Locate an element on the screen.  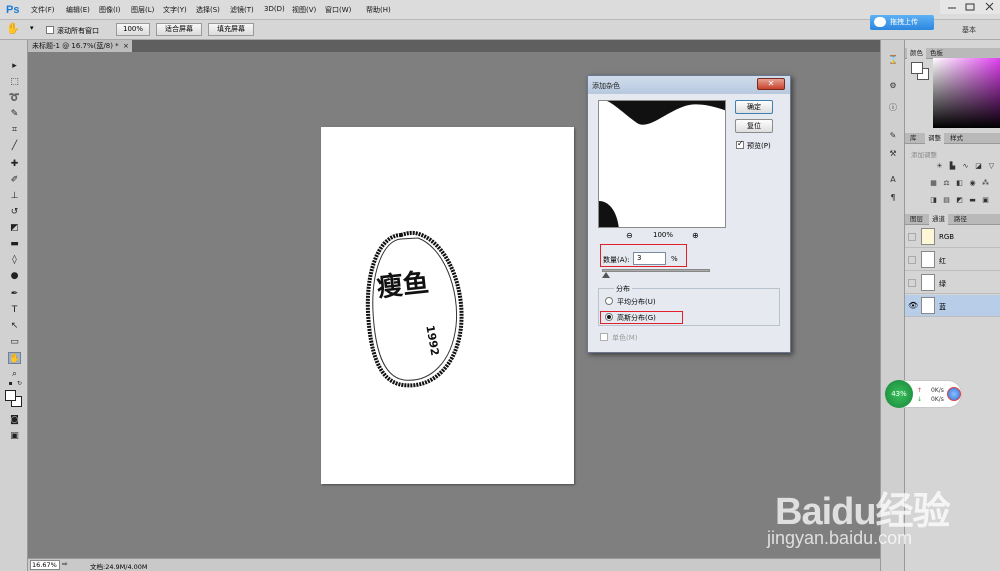
status-menu-icon: ⇨ is located at coordinates (65, 564).